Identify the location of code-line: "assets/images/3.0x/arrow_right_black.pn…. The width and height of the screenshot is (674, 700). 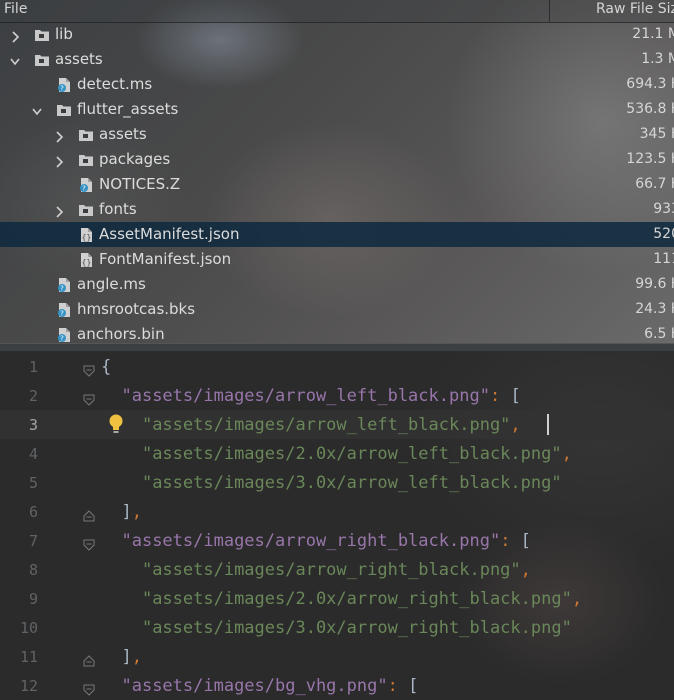
(336, 628).